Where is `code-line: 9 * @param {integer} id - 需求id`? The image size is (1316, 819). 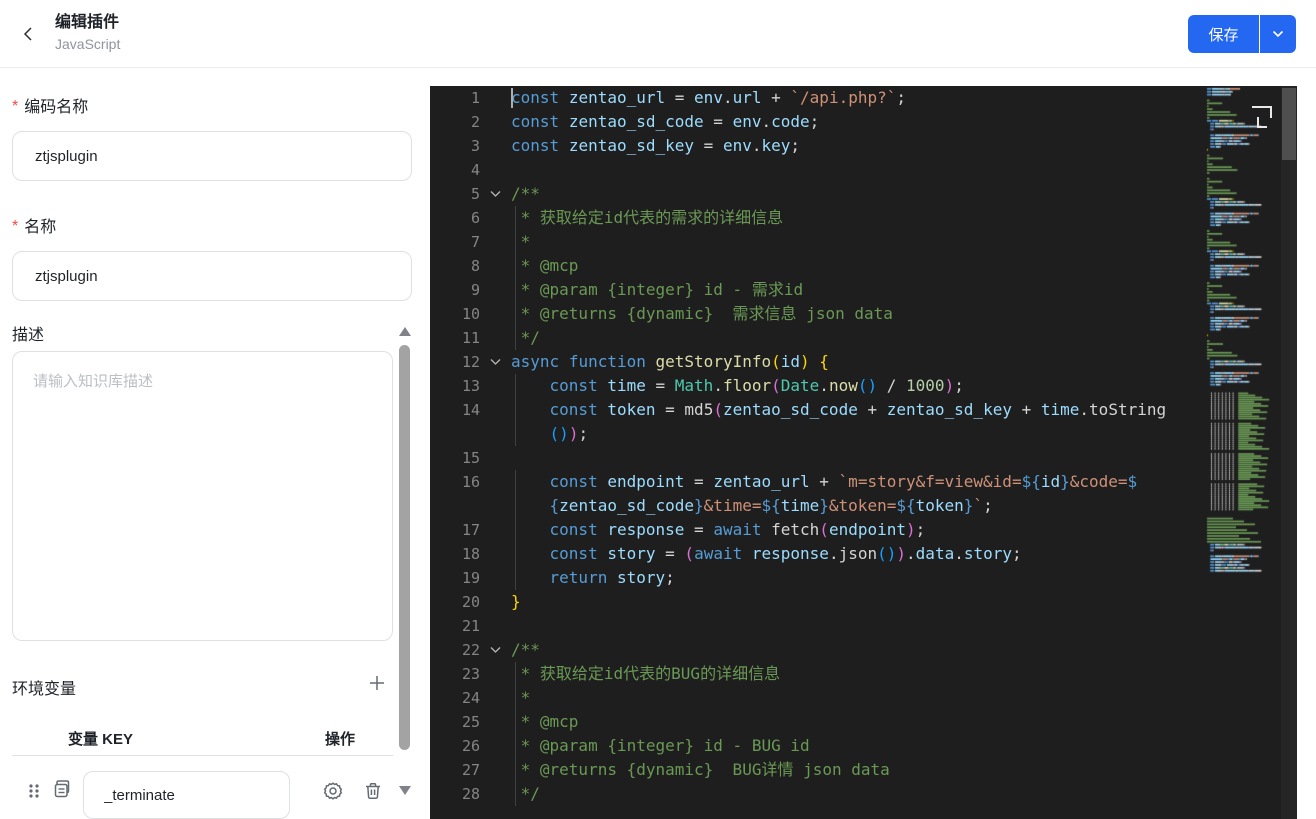 code-line: 9 * @param {integer} id - 需求id is located at coordinates (863, 290).